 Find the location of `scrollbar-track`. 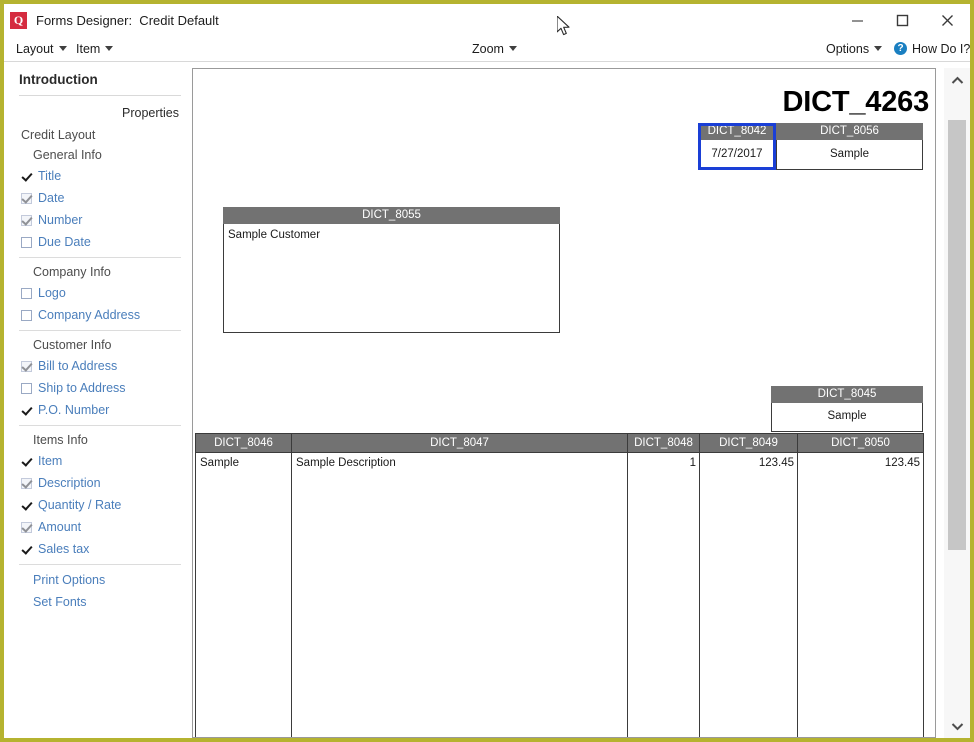

scrollbar-track is located at coordinates (957, 403).